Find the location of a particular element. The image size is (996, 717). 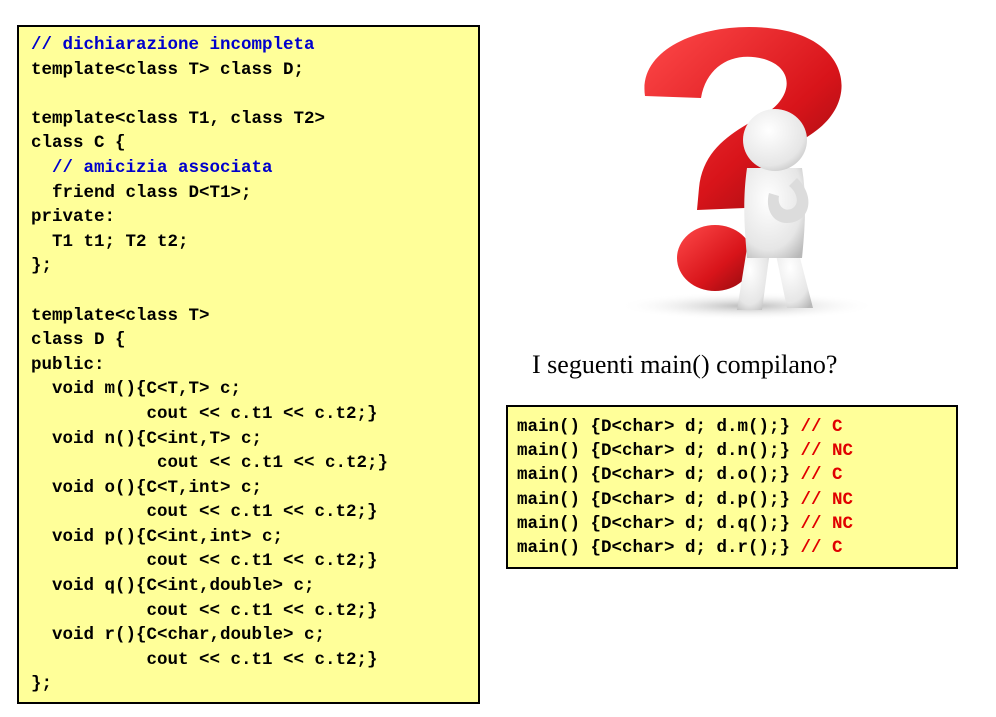

code-line: friend class D<T1>; is located at coordinates (141, 192).